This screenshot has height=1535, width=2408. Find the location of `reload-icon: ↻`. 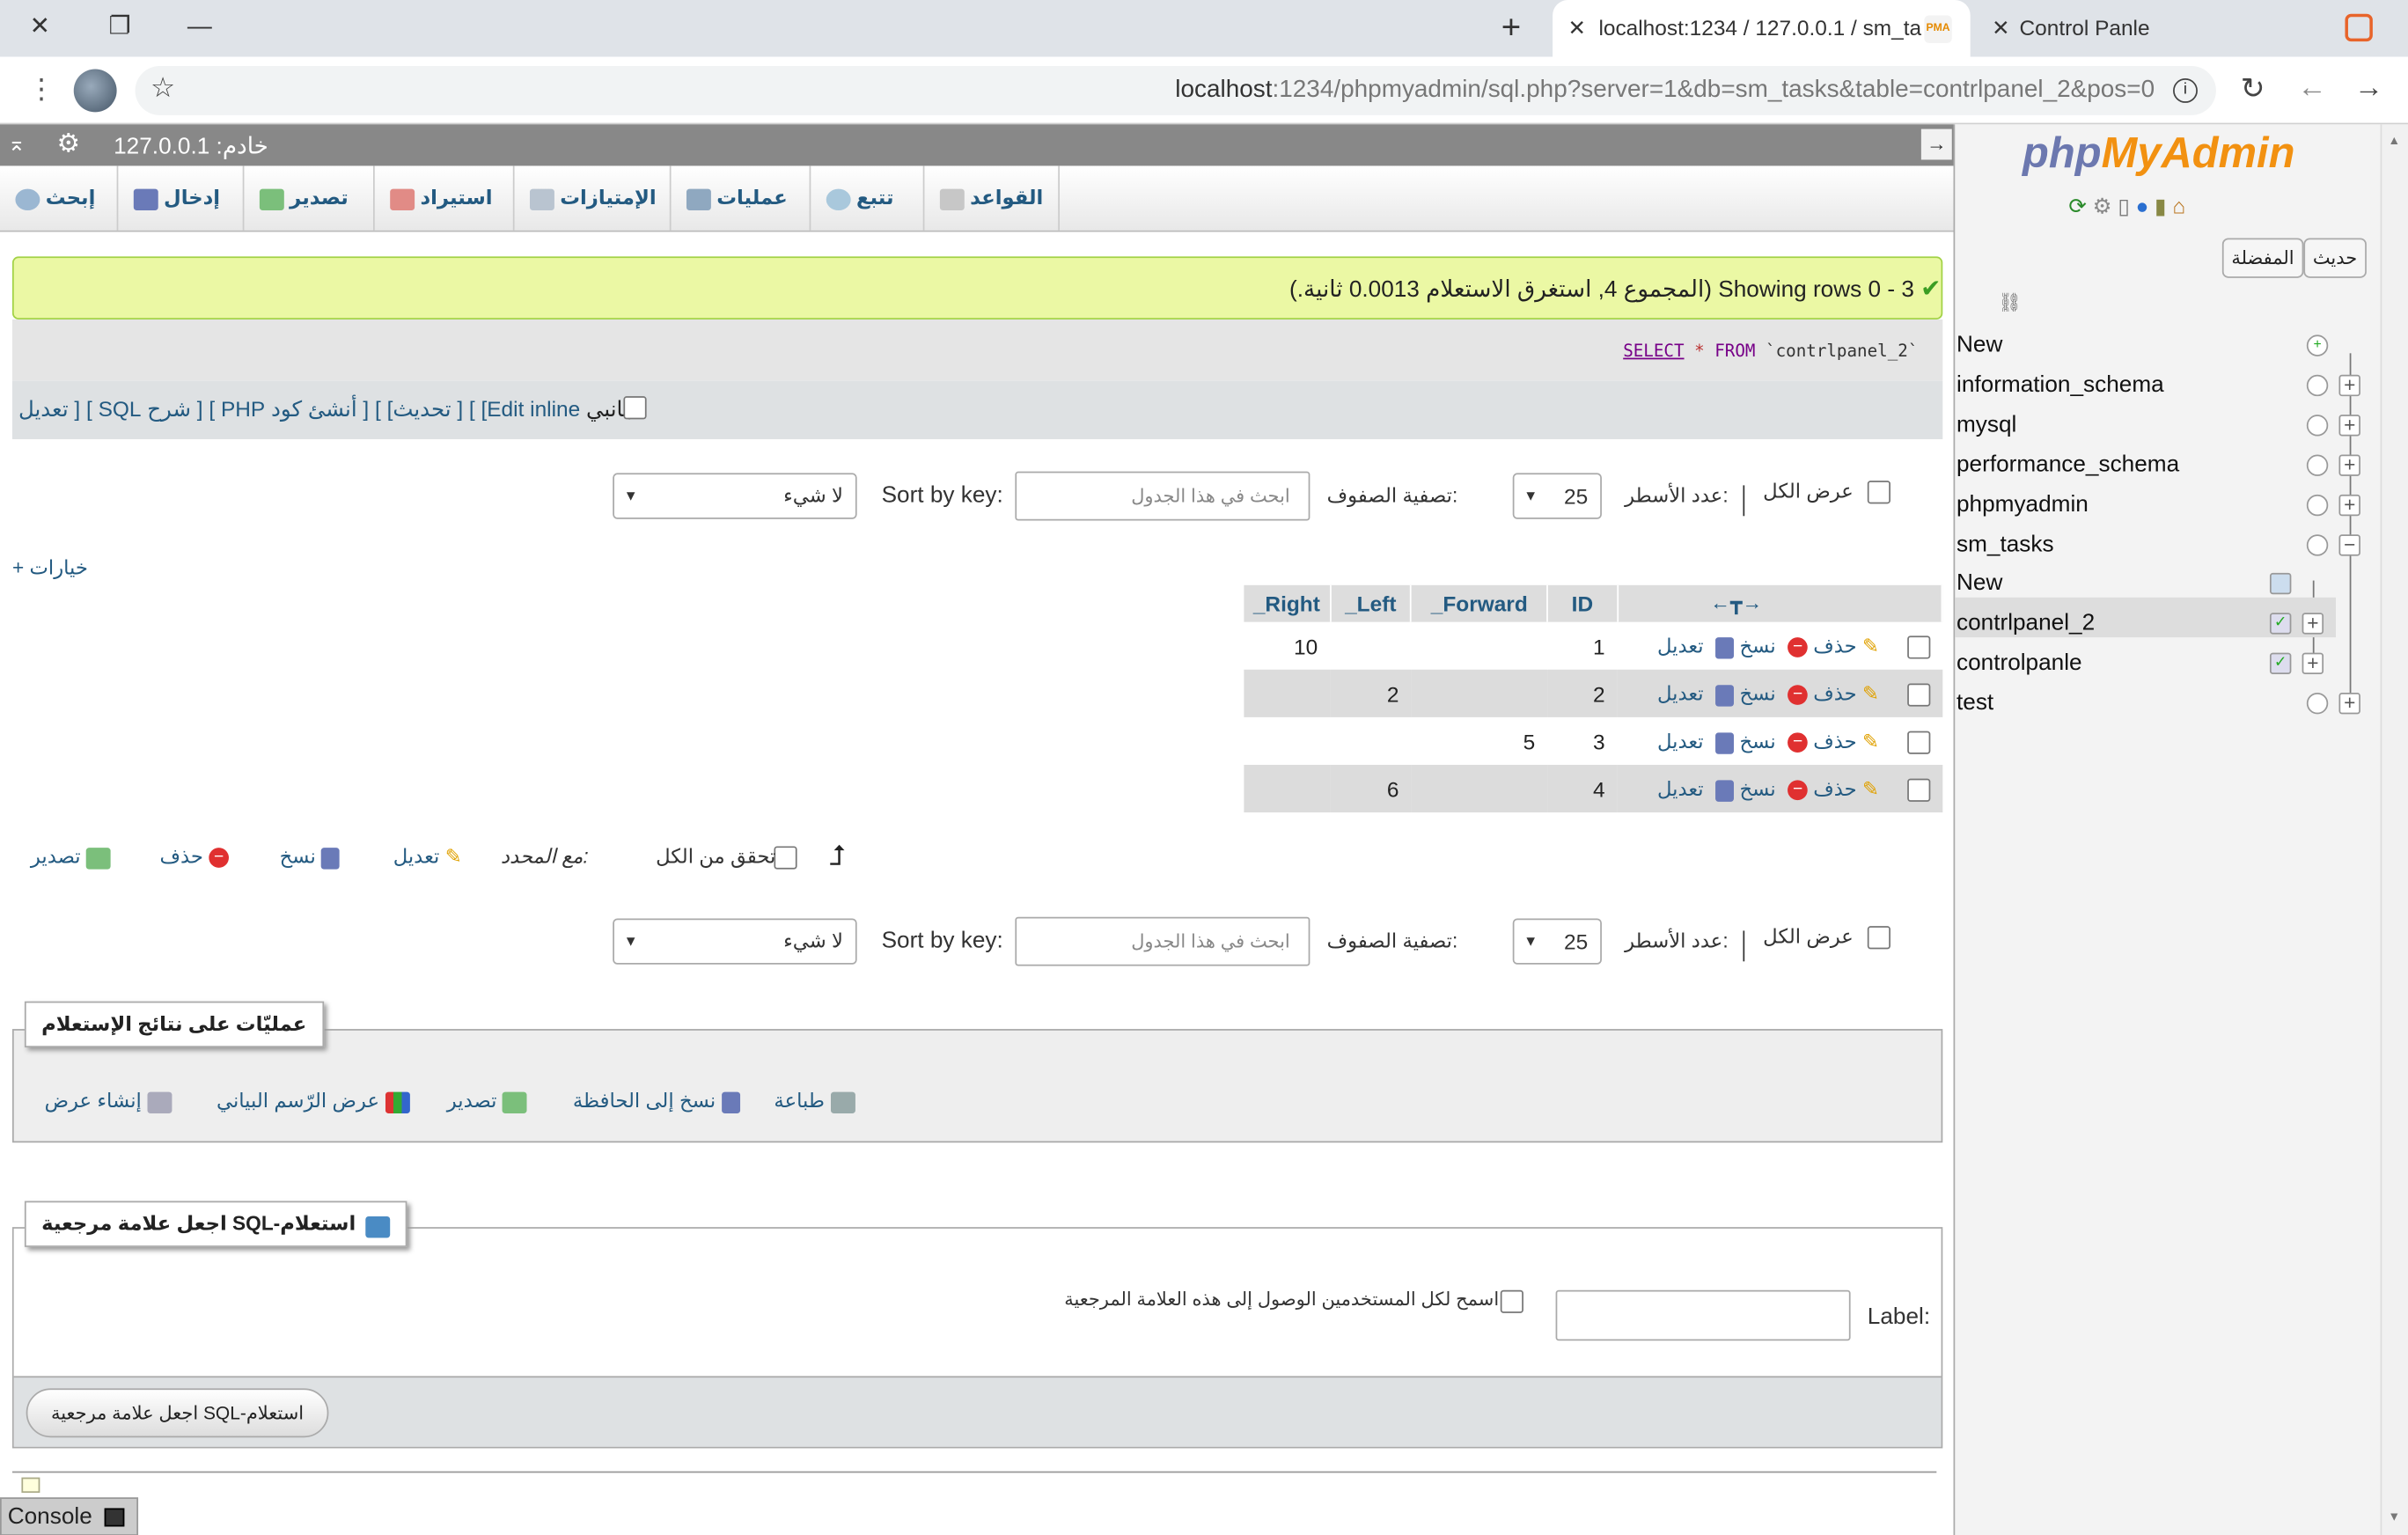

reload-icon: ↻ is located at coordinates (2253, 89).